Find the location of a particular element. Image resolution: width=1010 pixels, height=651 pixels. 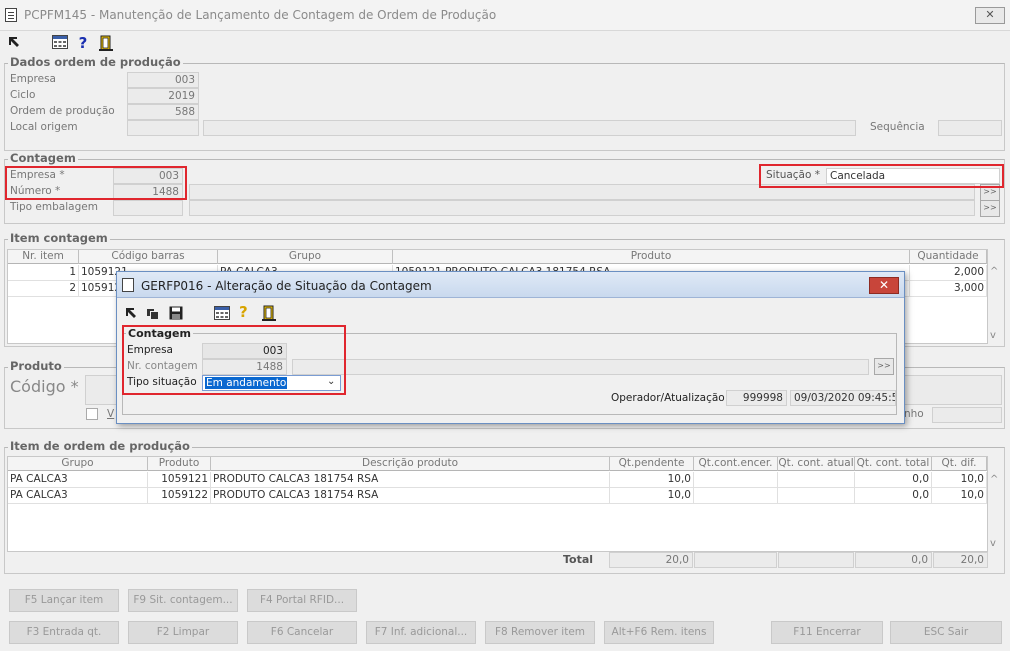

sequencia-label: Sequência is located at coordinates (897, 127).